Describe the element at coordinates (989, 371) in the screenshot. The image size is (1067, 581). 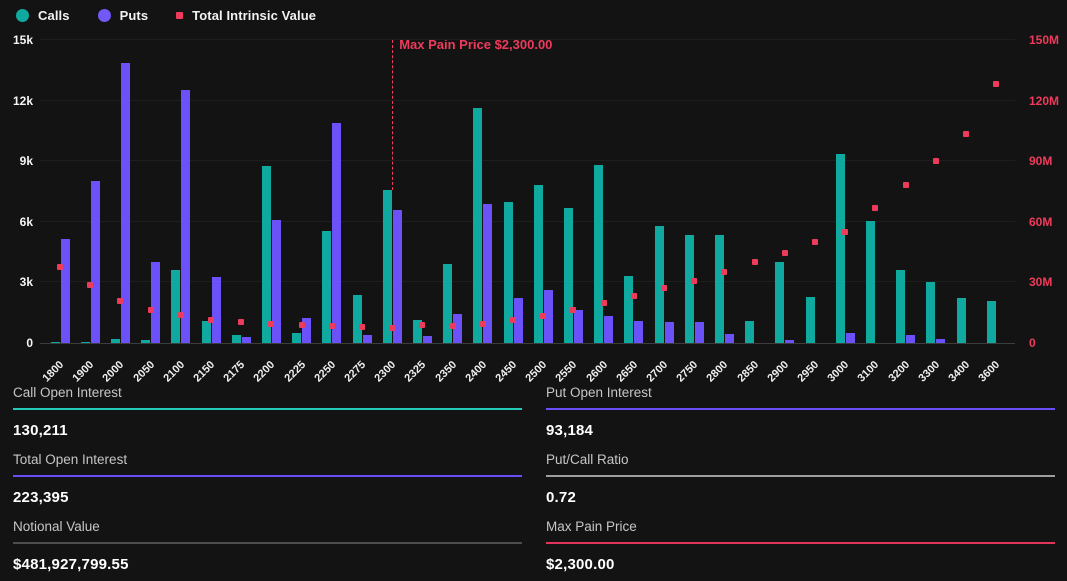
I see `x-axis-tick: 3600` at that location.